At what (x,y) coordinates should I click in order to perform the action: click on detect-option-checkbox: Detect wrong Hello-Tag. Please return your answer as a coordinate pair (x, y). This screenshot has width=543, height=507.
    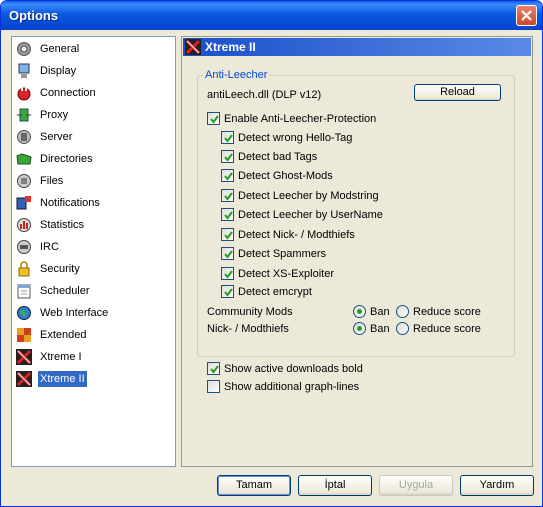
    Looking at the image, I should click on (286, 137).